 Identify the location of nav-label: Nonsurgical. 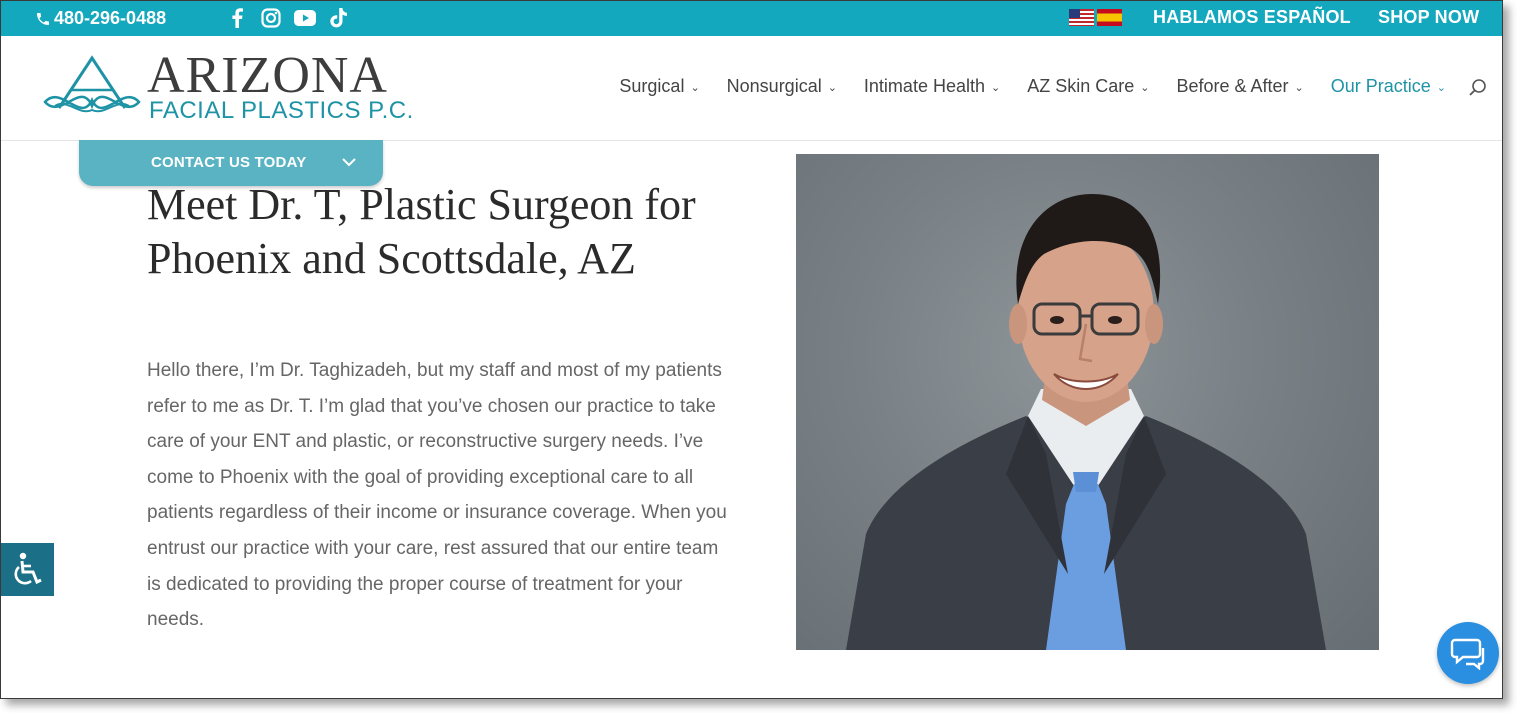
(774, 86).